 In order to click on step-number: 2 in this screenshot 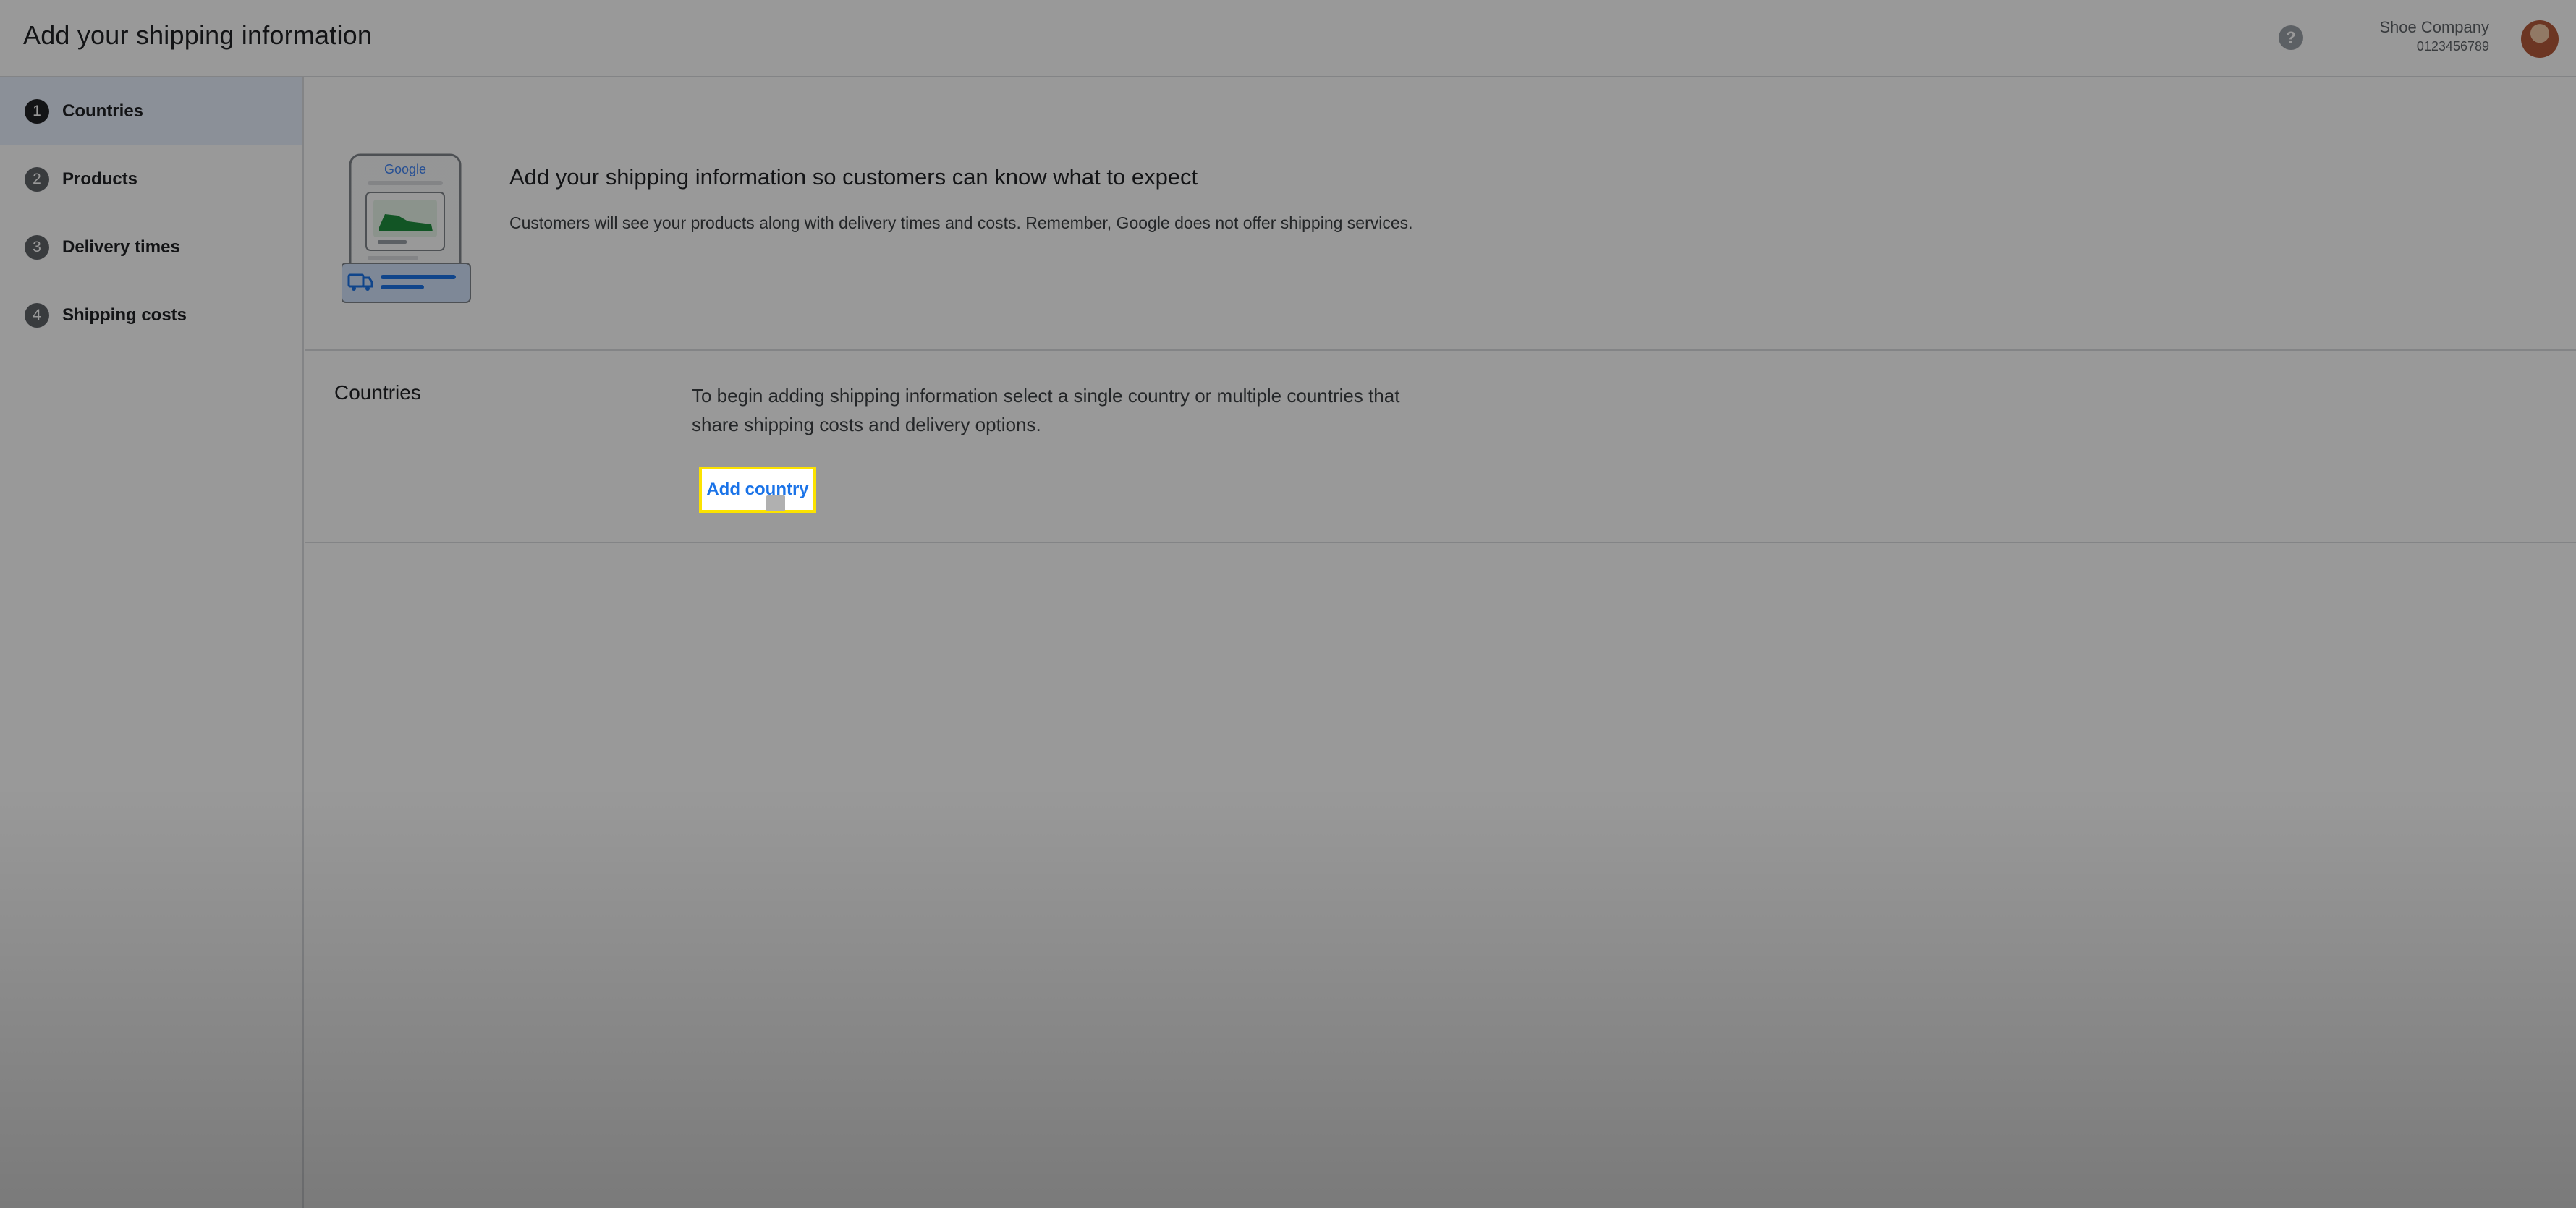, I will do `click(37, 179)`.